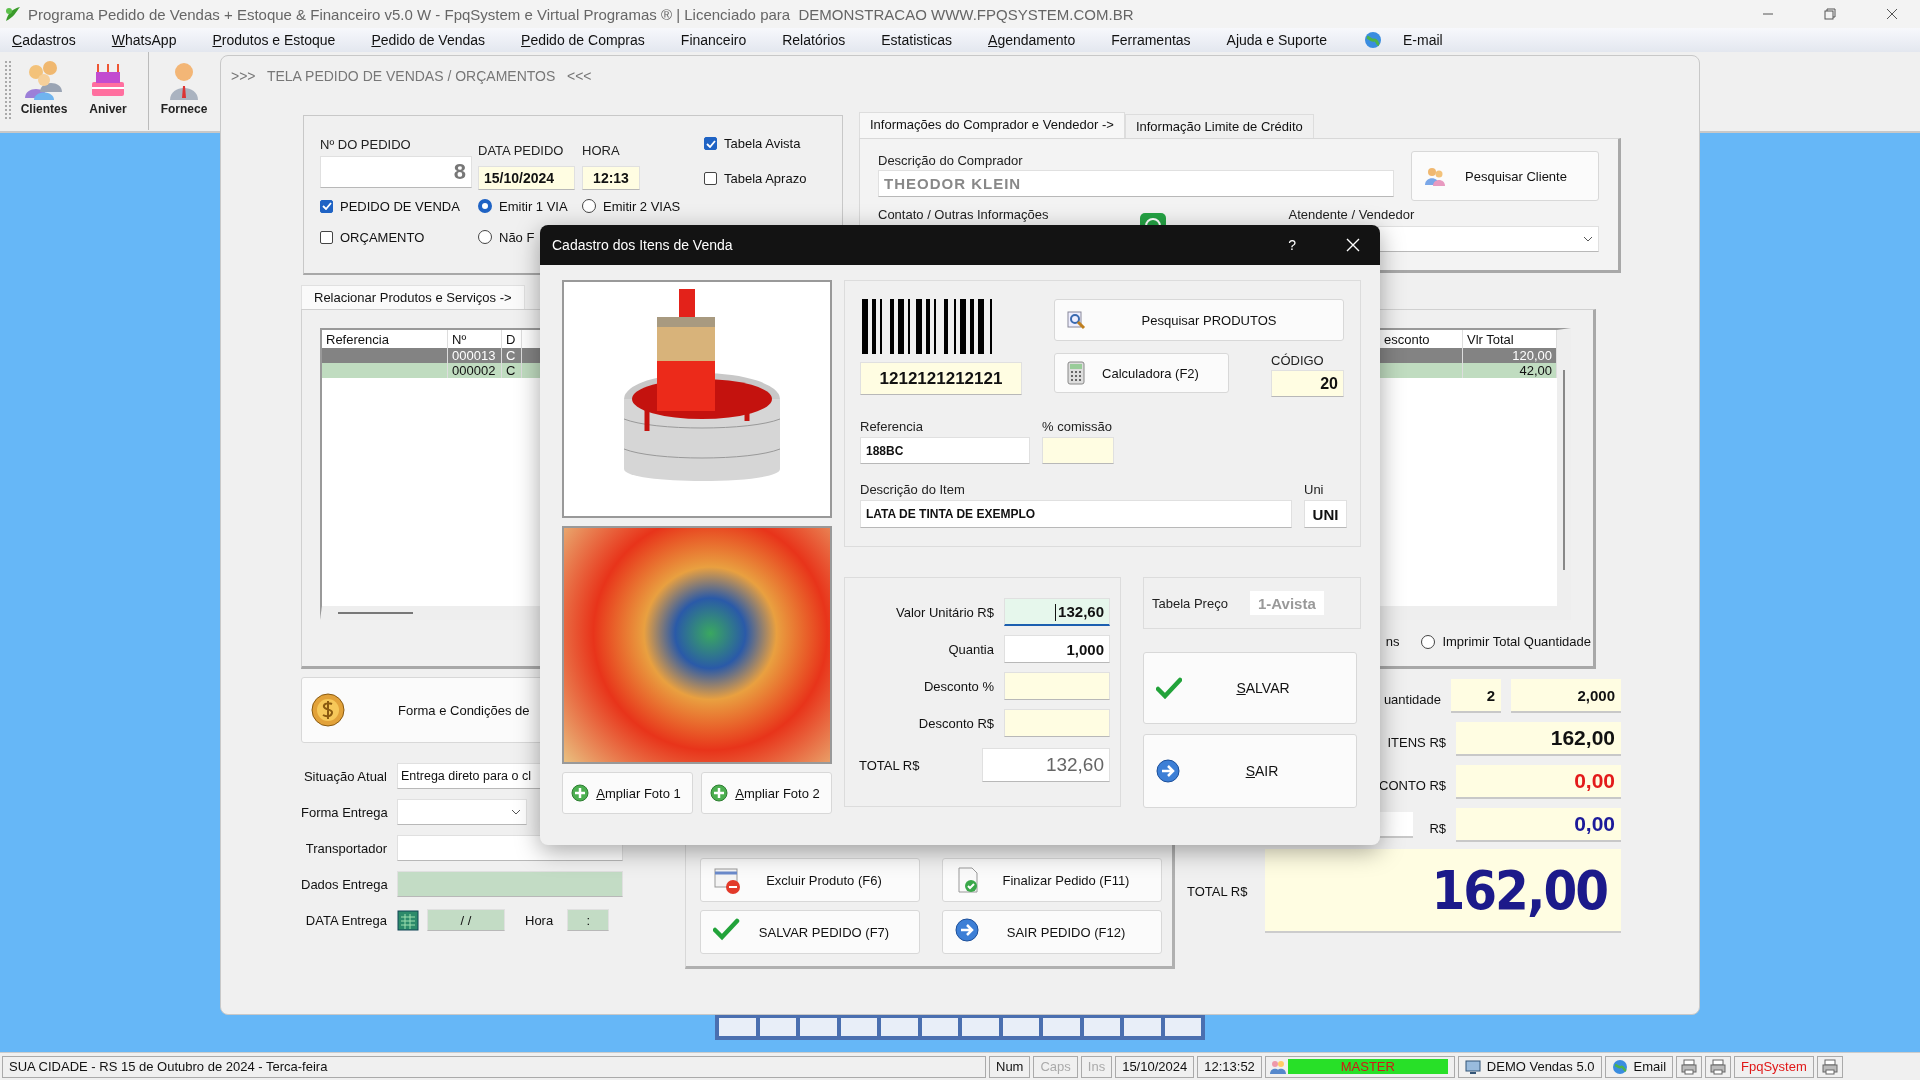 The height and width of the screenshot is (1080, 1920). I want to click on chevron-down-icon, so click(516, 812).